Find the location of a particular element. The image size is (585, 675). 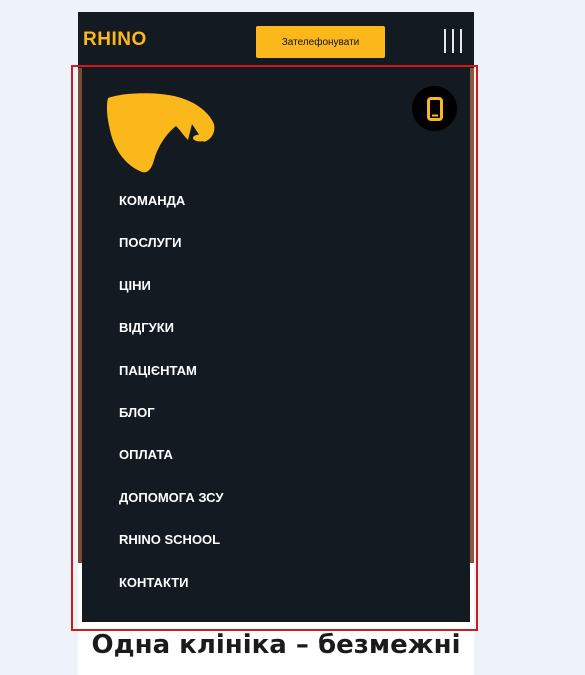

menu-item-help-zsu: ДОПОМОГА ЗСУ is located at coordinates (171, 498).